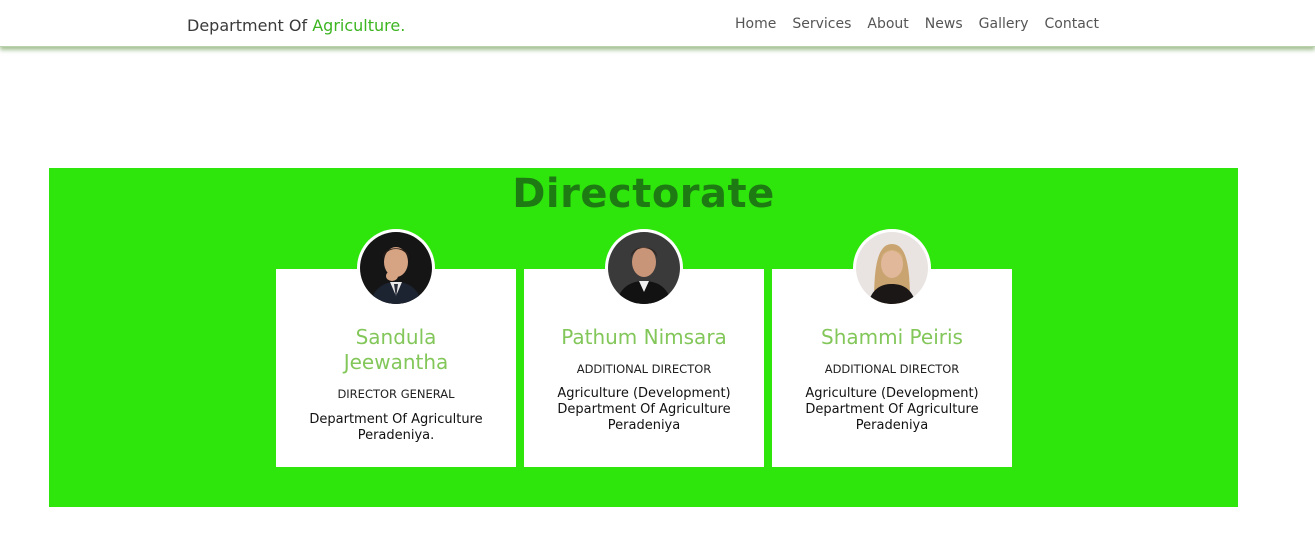  I want to click on nav-home: Home, so click(755, 24).